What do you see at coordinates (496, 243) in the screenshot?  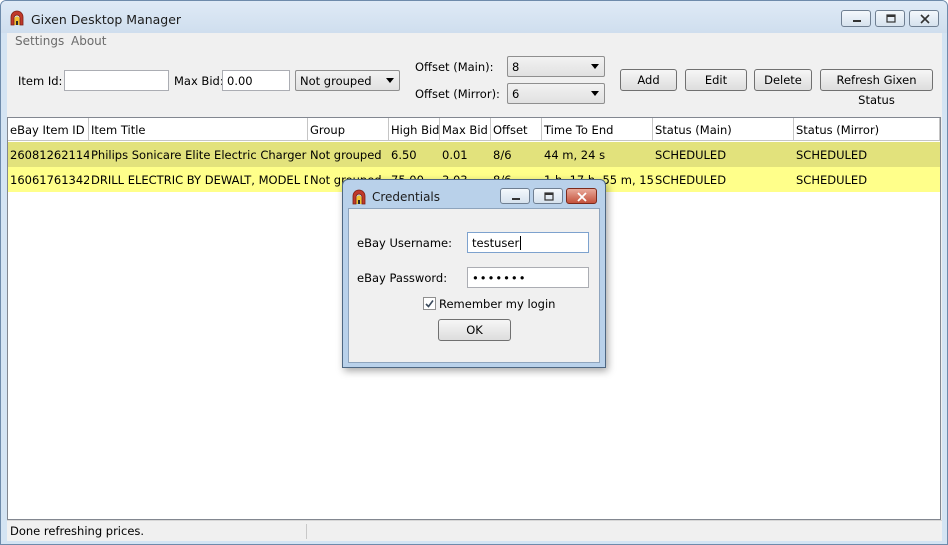 I see `username-value: testuser` at bounding box center [496, 243].